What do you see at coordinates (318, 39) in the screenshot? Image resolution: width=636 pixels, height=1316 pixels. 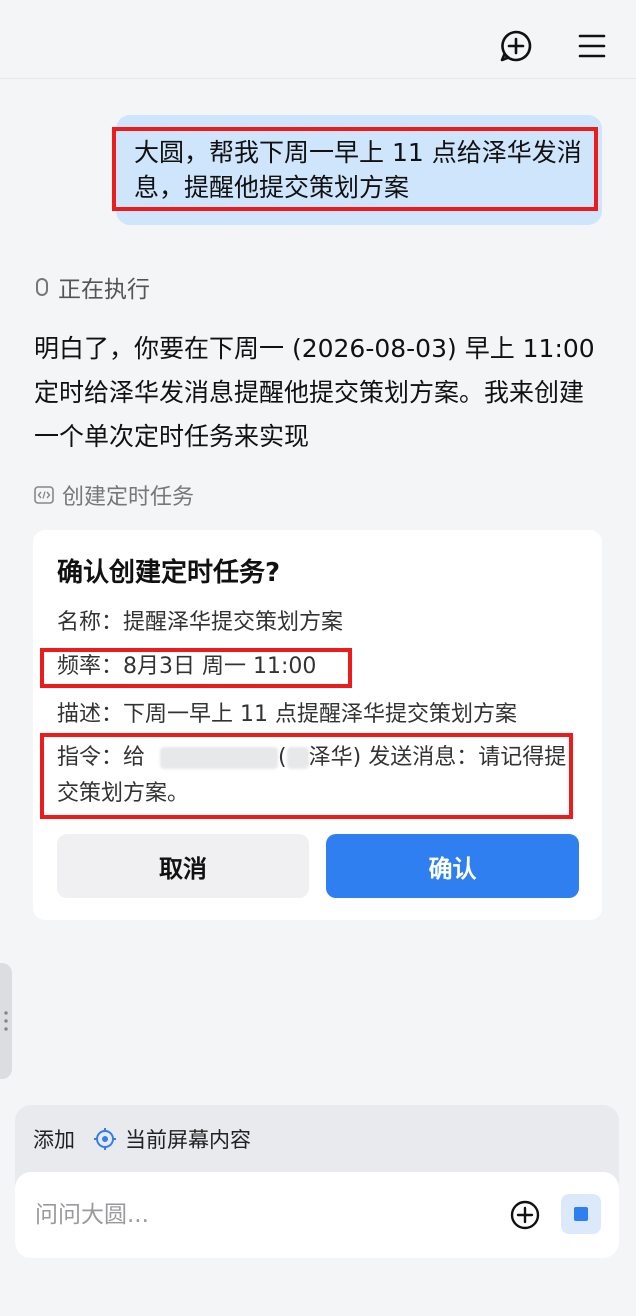 I see `top-bar` at bounding box center [318, 39].